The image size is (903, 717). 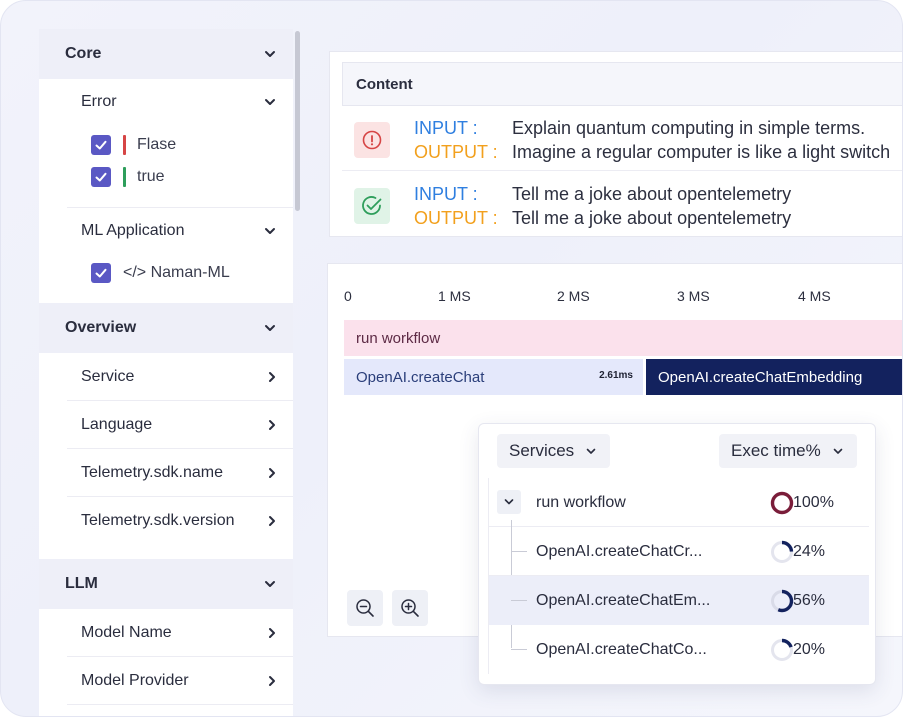 What do you see at coordinates (180, 102) in the screenshot?
I see `group-error-header: Error` at bounding box center [180, 102].